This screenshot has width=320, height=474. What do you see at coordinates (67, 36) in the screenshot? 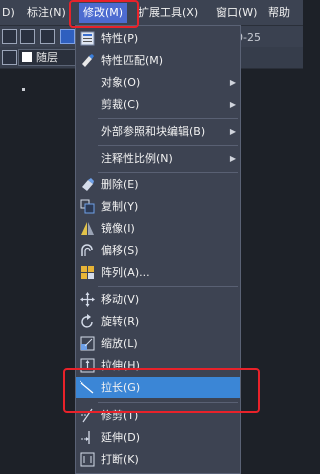
I see `help-icon` at bounding box center [67, 36].